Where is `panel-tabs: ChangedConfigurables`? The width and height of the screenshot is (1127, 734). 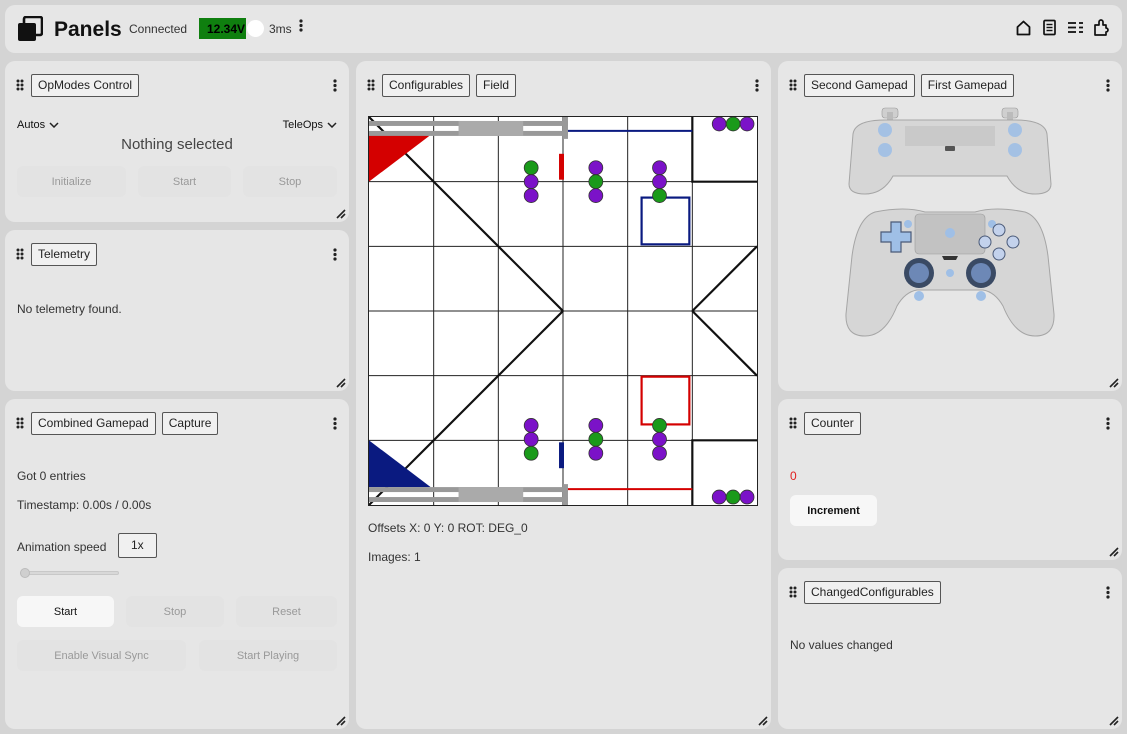 panel-tabs: ChangedConfigurables is located at coordinates (872, 592).